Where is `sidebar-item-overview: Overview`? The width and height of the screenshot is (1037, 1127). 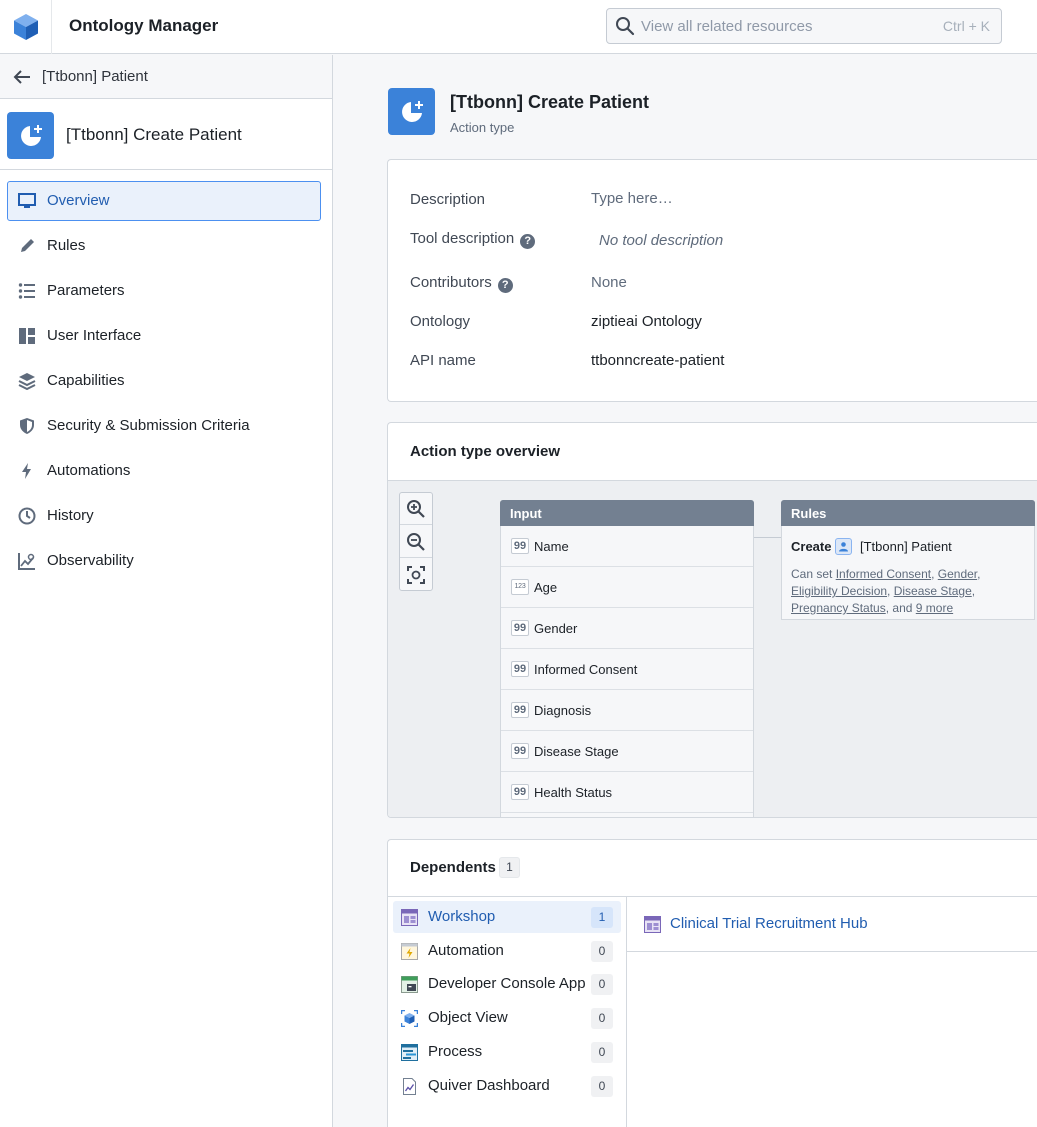
sidebar-item-overview: Overview is located at coordinates (164, 201).